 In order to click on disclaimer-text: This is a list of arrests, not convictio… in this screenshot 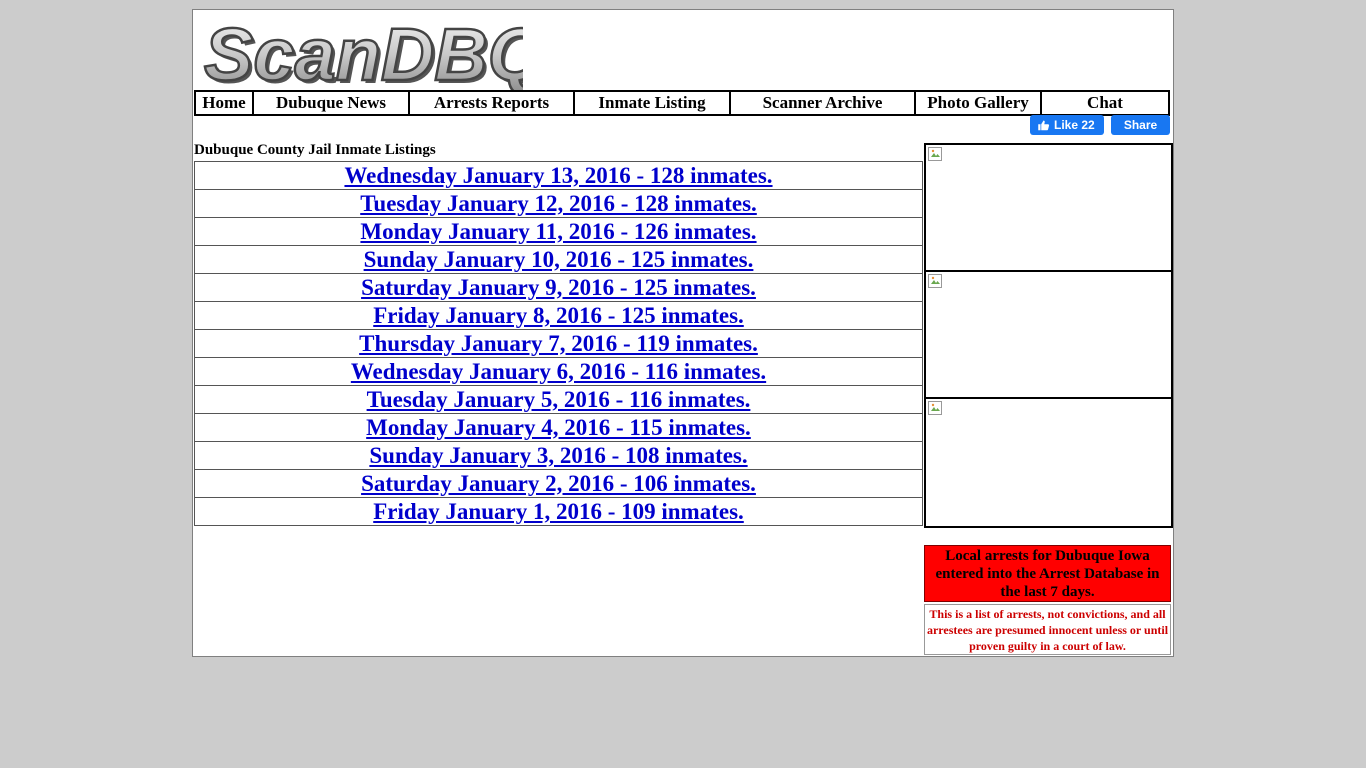, I will do `click(1047, 629)`.